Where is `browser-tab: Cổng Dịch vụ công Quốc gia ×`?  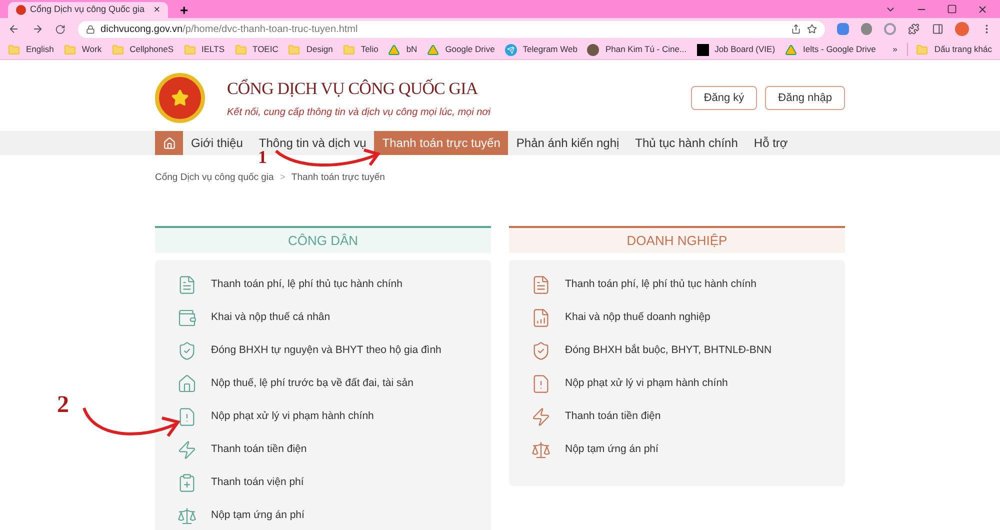
browser-tab: Cổng Dịch vụ công Quốc gia × is located at coordinates (88, 10).